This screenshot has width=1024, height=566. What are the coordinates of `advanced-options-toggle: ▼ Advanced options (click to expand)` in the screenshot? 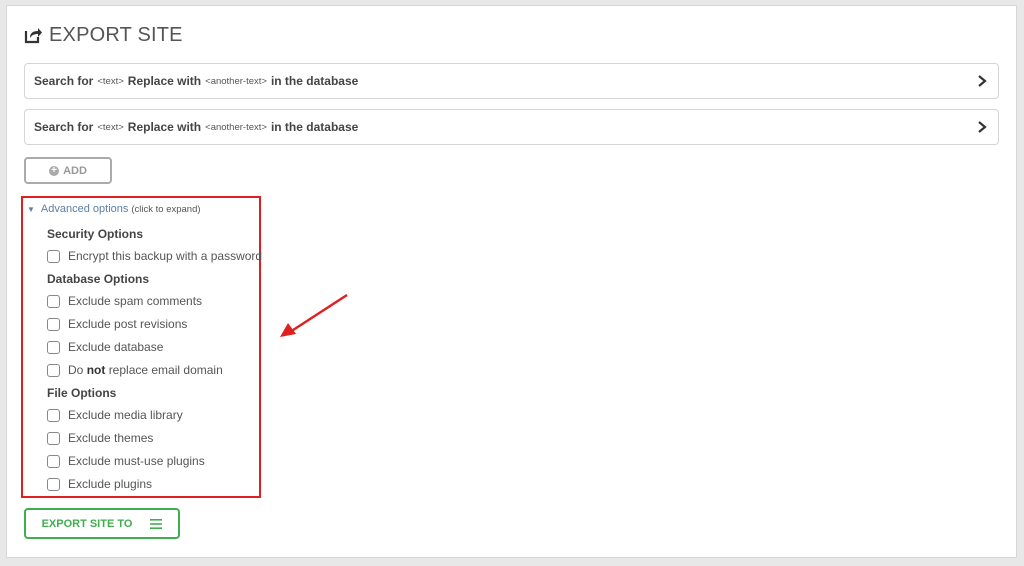 It's located at (114, 209).